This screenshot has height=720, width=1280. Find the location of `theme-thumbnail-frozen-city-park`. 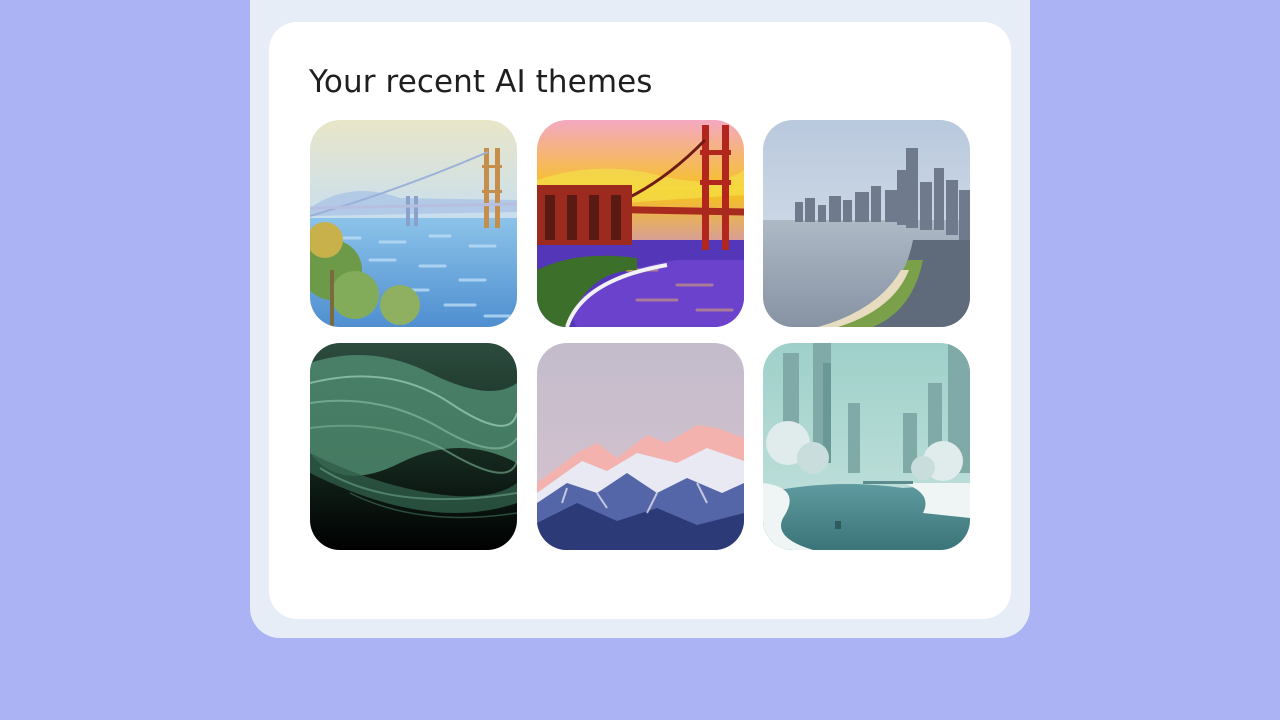

theme-thumbnail-frozen-city-park is located at coordinates (866, 446).